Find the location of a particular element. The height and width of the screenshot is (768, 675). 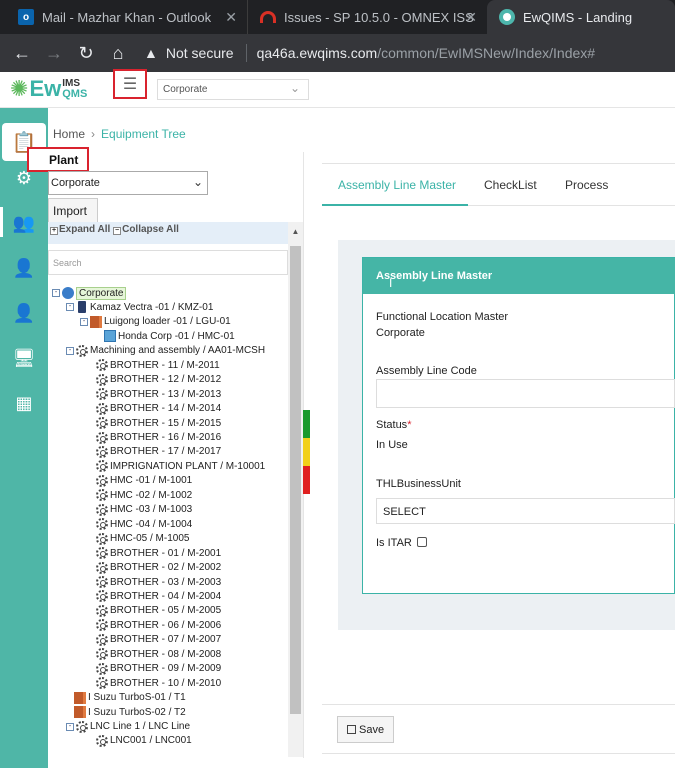

tree-node-label: Luigong loader -01 / LGU-01 is located at coordinates (167, 322).